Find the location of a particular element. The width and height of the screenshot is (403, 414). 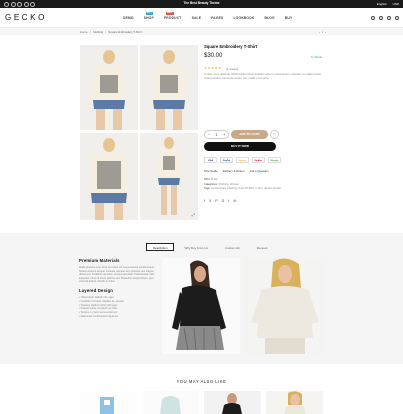

shopify-logo: Shopify is located at coordinates (274, 160).